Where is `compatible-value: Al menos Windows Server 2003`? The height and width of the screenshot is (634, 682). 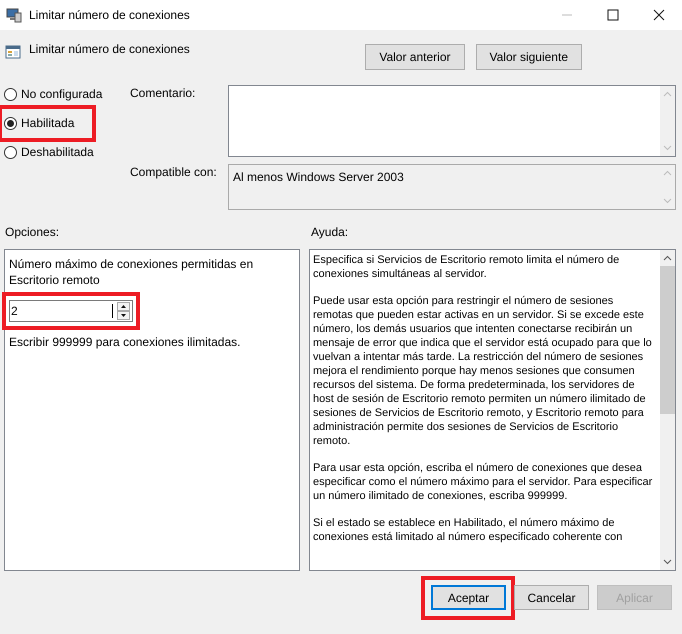 compatible-value: Al menos Windows Server 2003 is located at coordinates (318, 177).